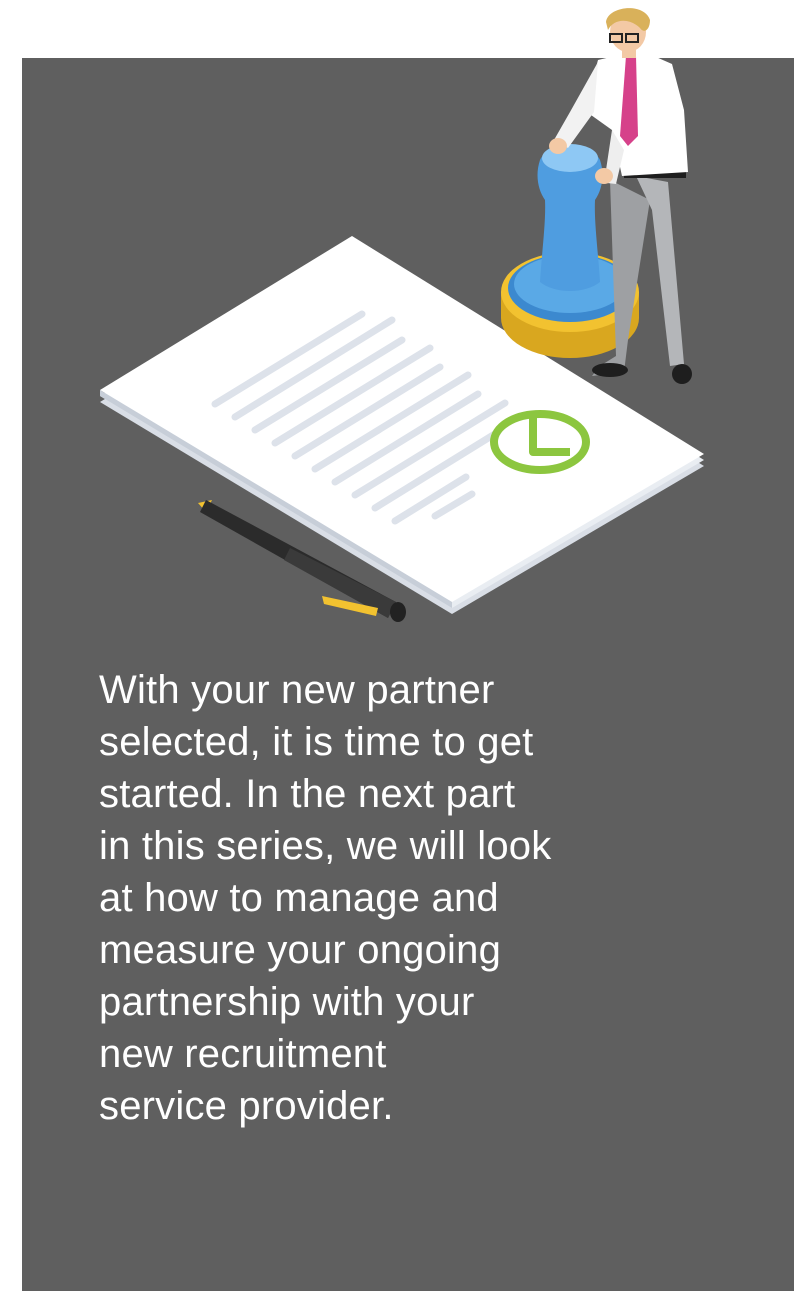 The height and width of the screenshot is (1299, 794). I want to click on body-line: service provider., so click(246, 1106).